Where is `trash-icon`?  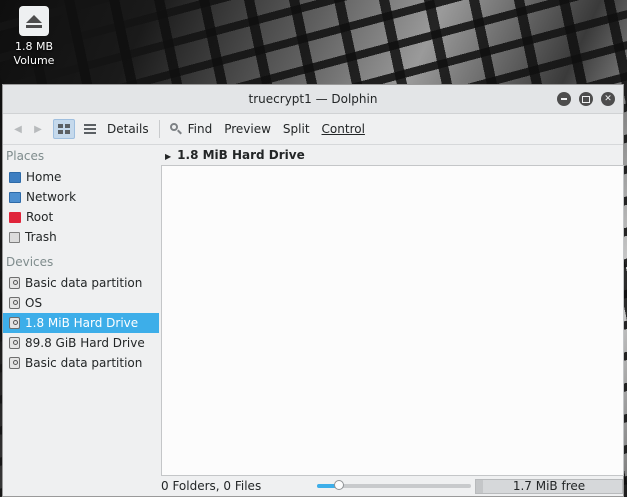
trash-icon is located at coordinates (14, 237).